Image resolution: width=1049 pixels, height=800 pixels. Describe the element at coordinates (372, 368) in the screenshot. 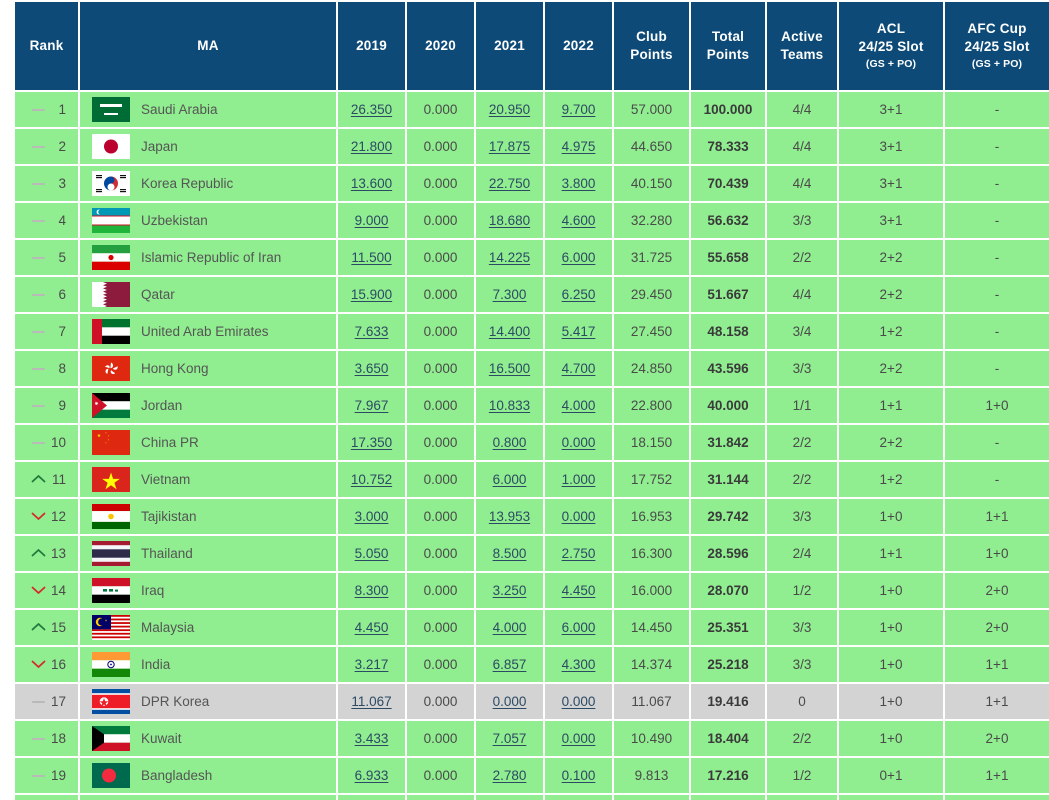

I see `points-link-2019: 3.650` at that location.